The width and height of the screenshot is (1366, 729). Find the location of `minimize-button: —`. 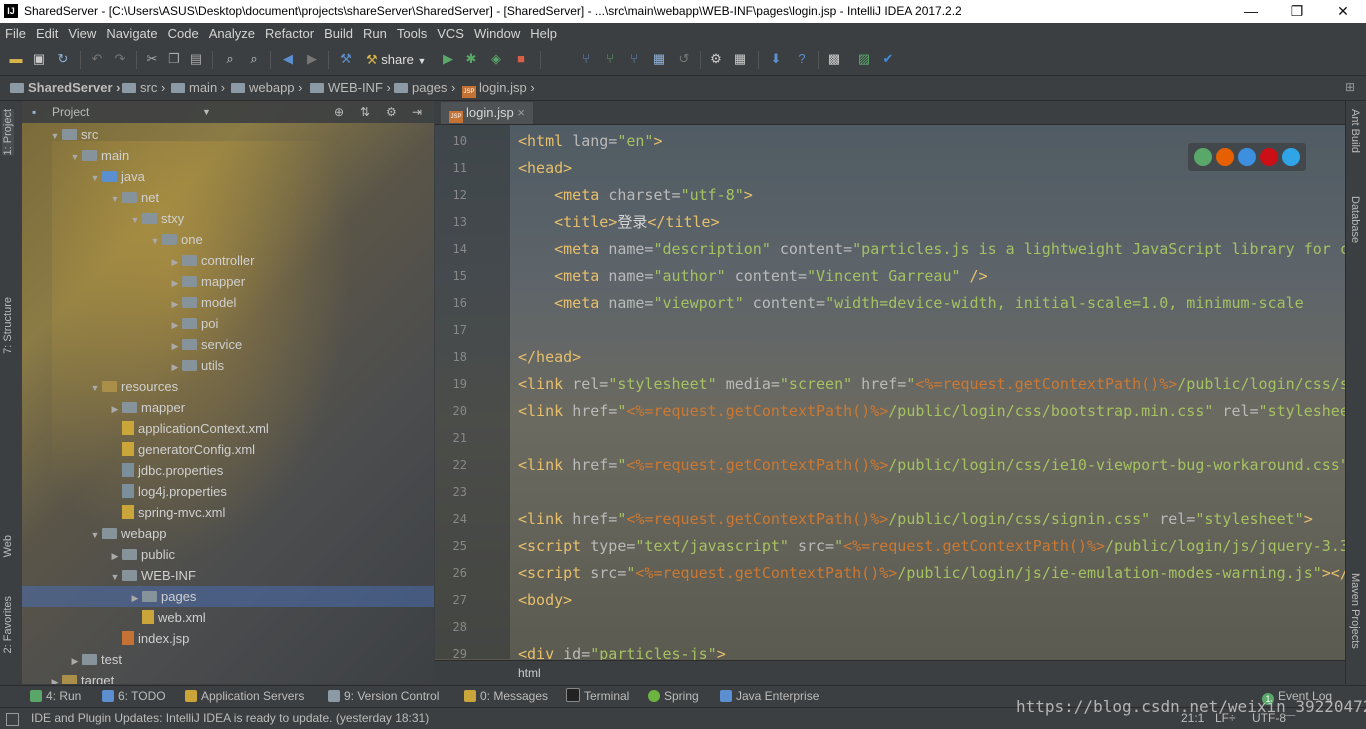

minimize-button: — is located at coordinates (1251, 11).